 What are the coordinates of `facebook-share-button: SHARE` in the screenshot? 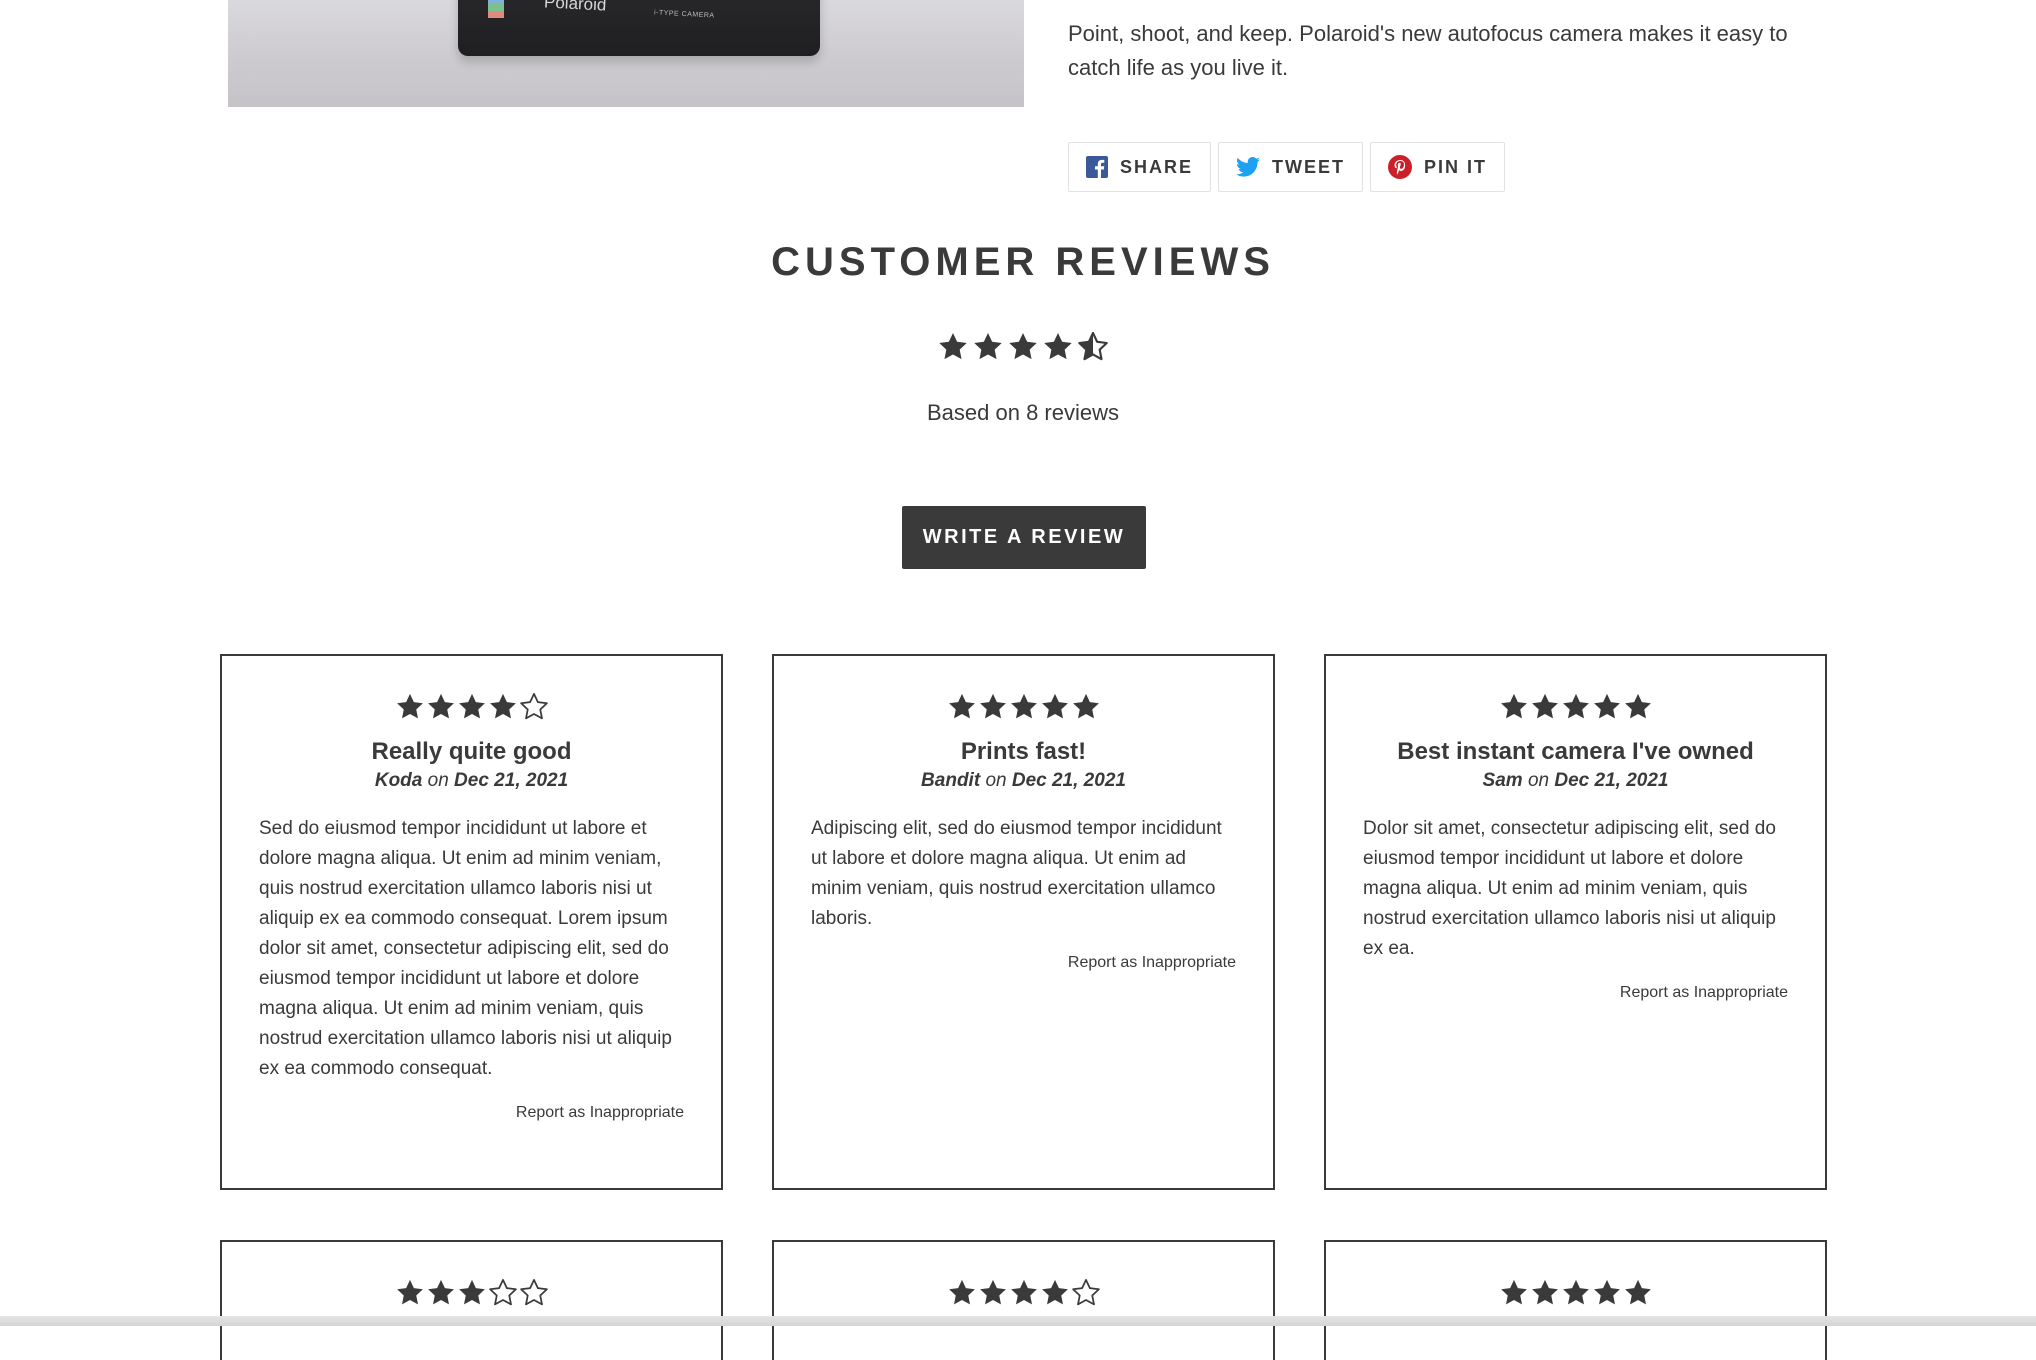 It's located at (1140, 167).